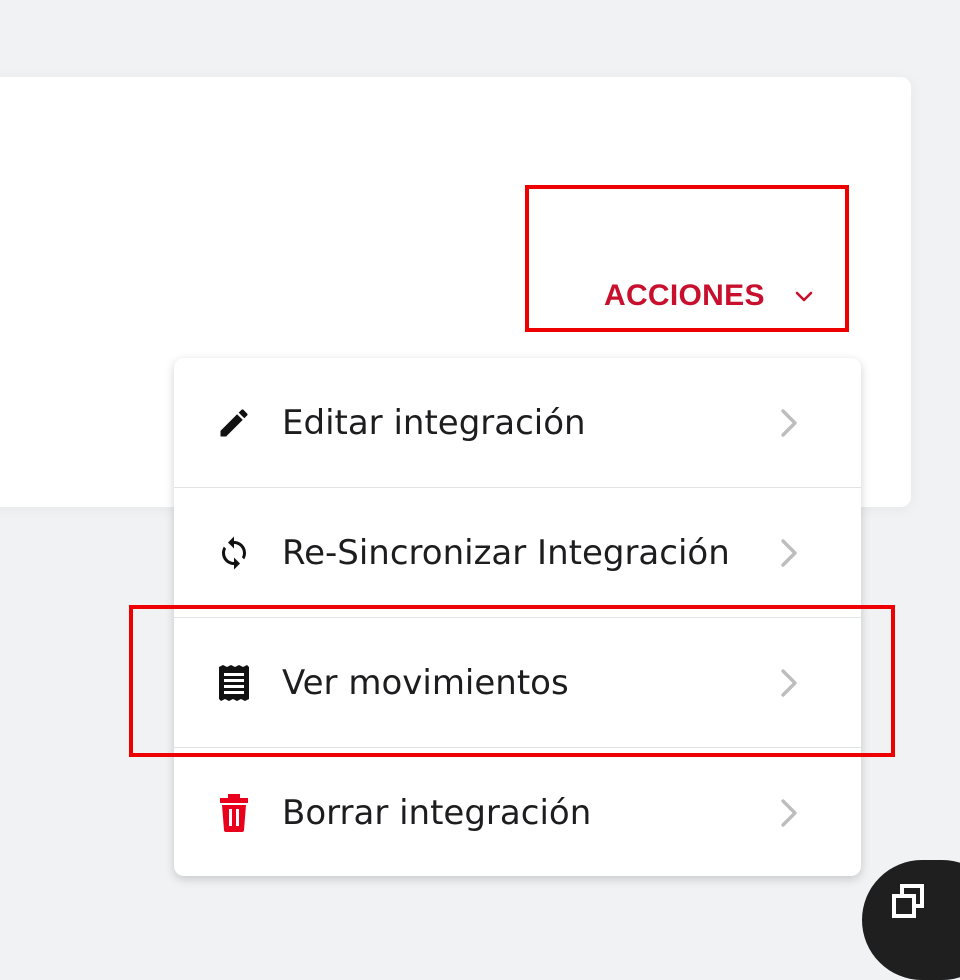 The image size is (960, 980). I want to click on menu-item-resync: Re-Sincronizar Integración, so click(517, 553).